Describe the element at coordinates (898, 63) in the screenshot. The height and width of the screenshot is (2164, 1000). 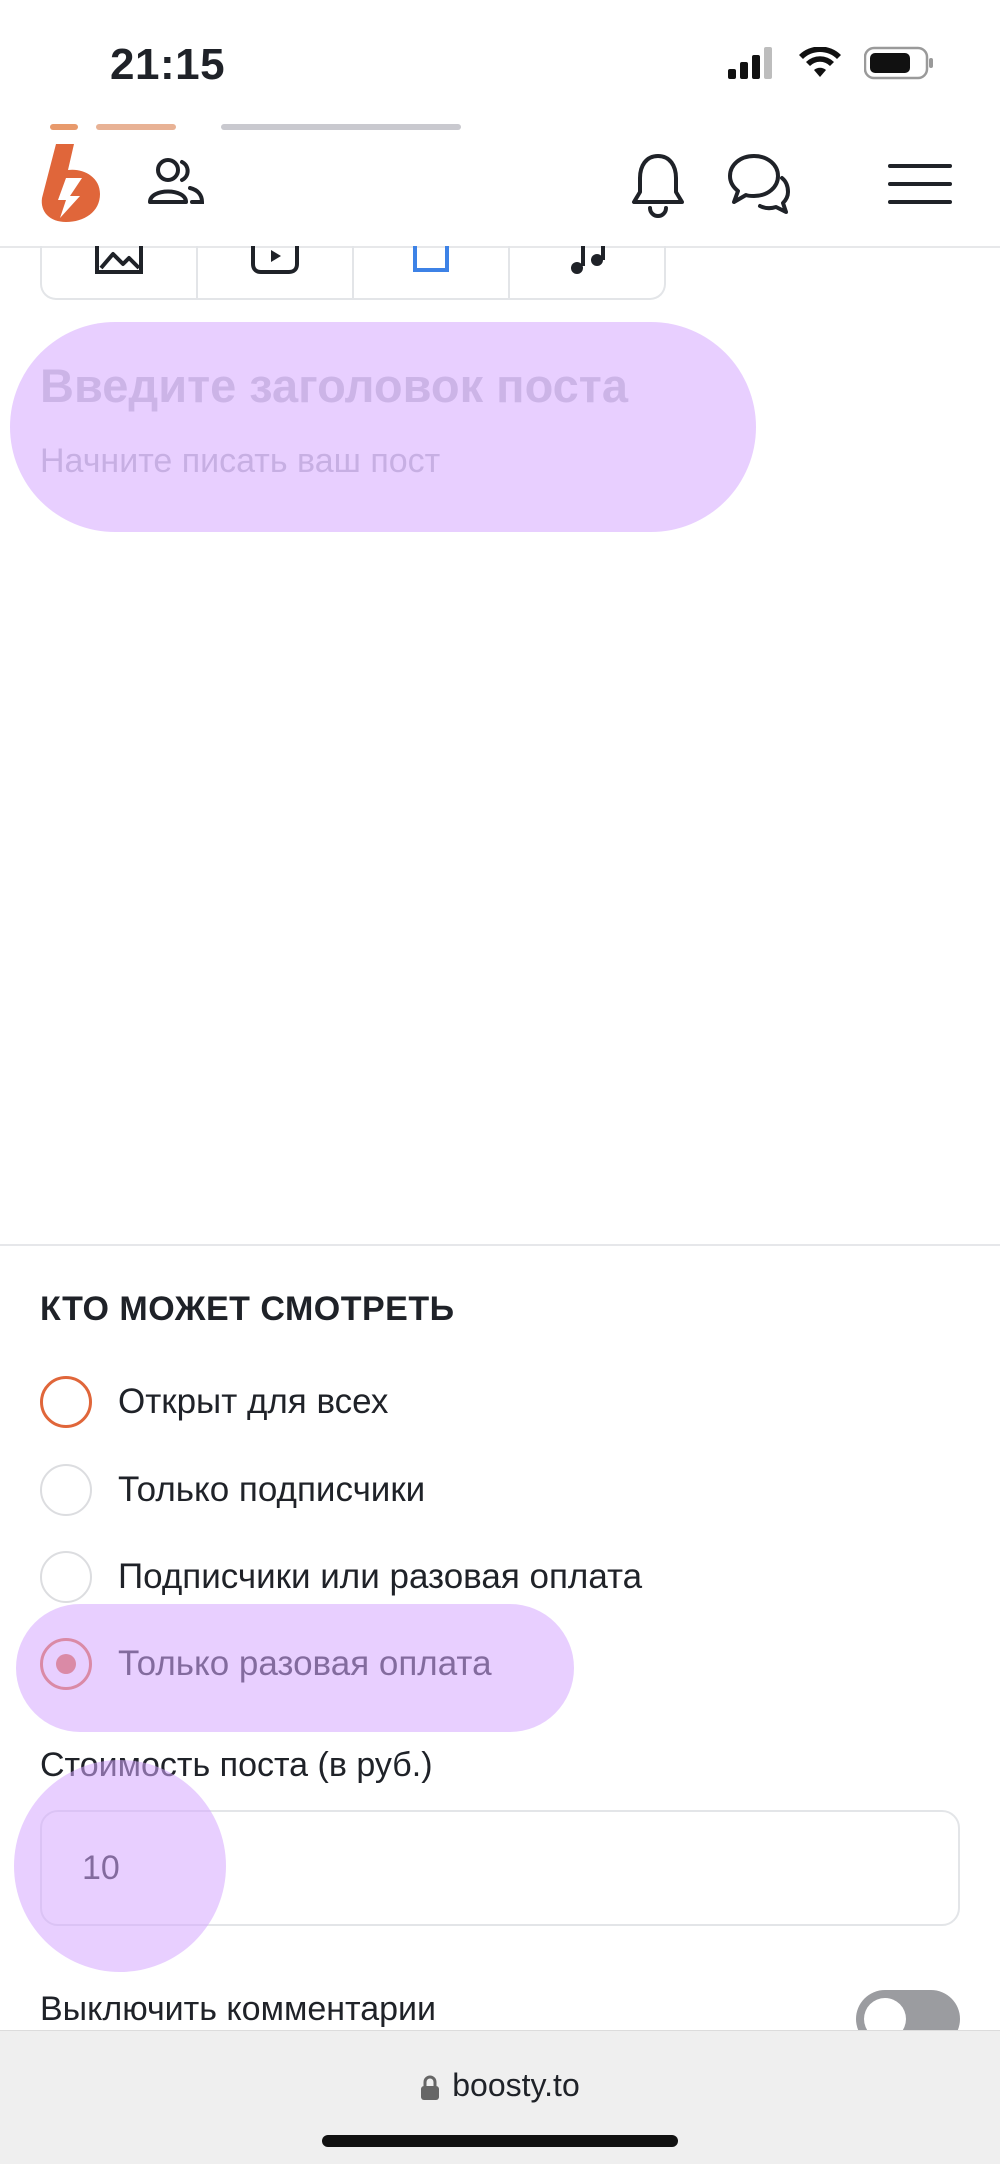
I see `battery-icon` at that location.